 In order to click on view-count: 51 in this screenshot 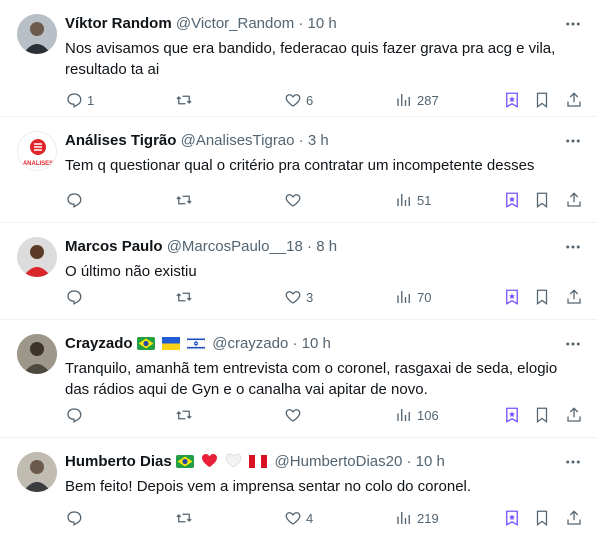, I will do `click(424, 200)`.